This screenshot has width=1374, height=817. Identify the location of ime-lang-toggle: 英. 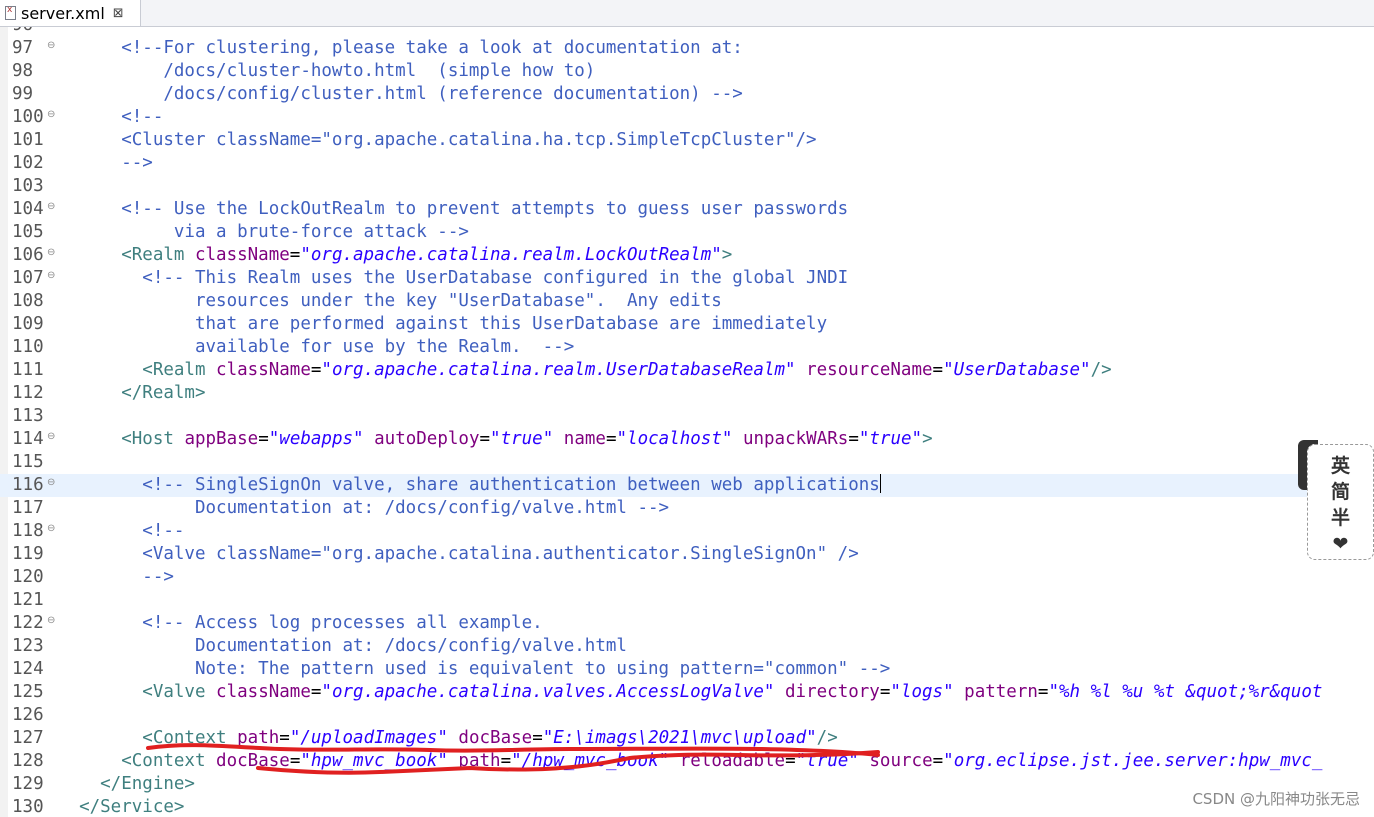
(1340, 466).